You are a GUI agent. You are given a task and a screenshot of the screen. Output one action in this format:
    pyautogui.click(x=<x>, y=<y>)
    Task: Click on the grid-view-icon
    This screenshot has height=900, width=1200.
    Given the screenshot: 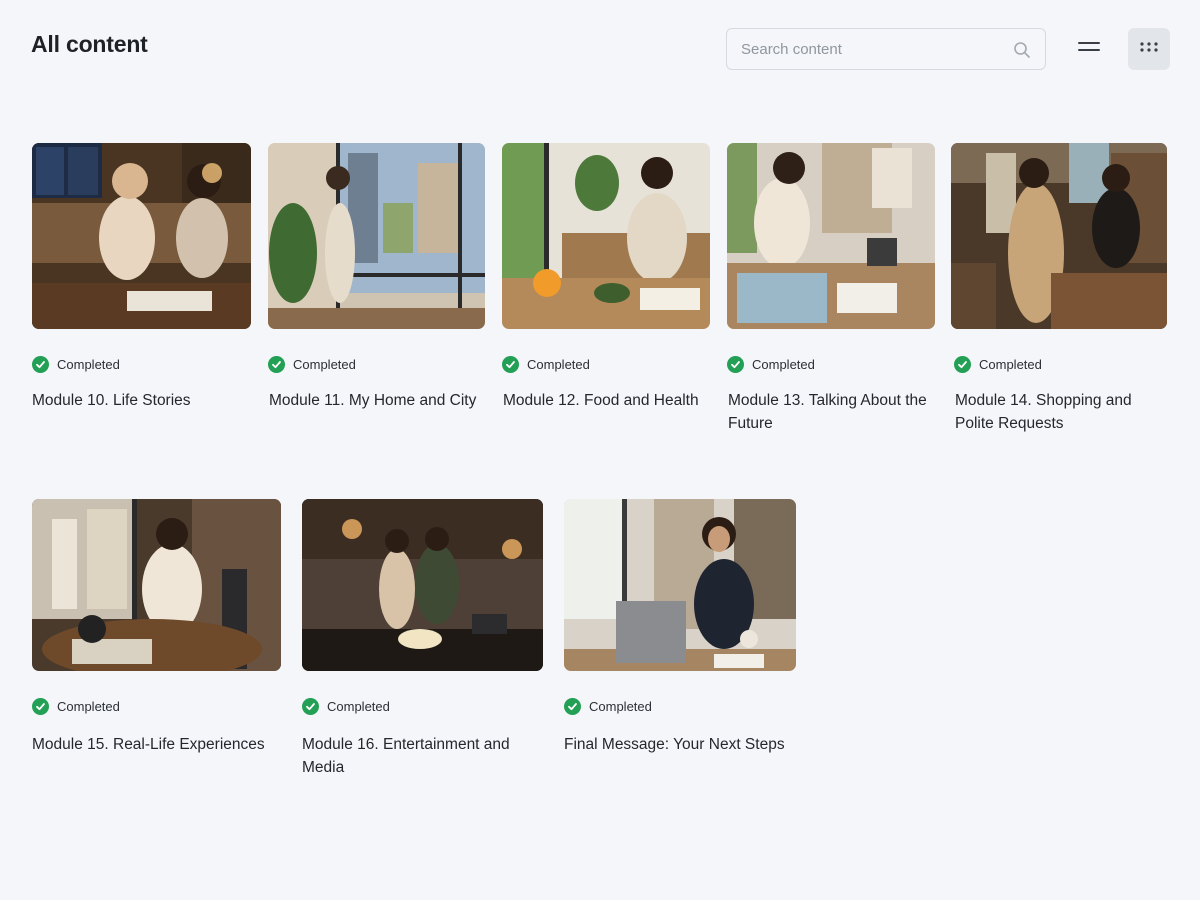 What is the action you would take?
    pyautogui.click(x=1149, y=49)
    